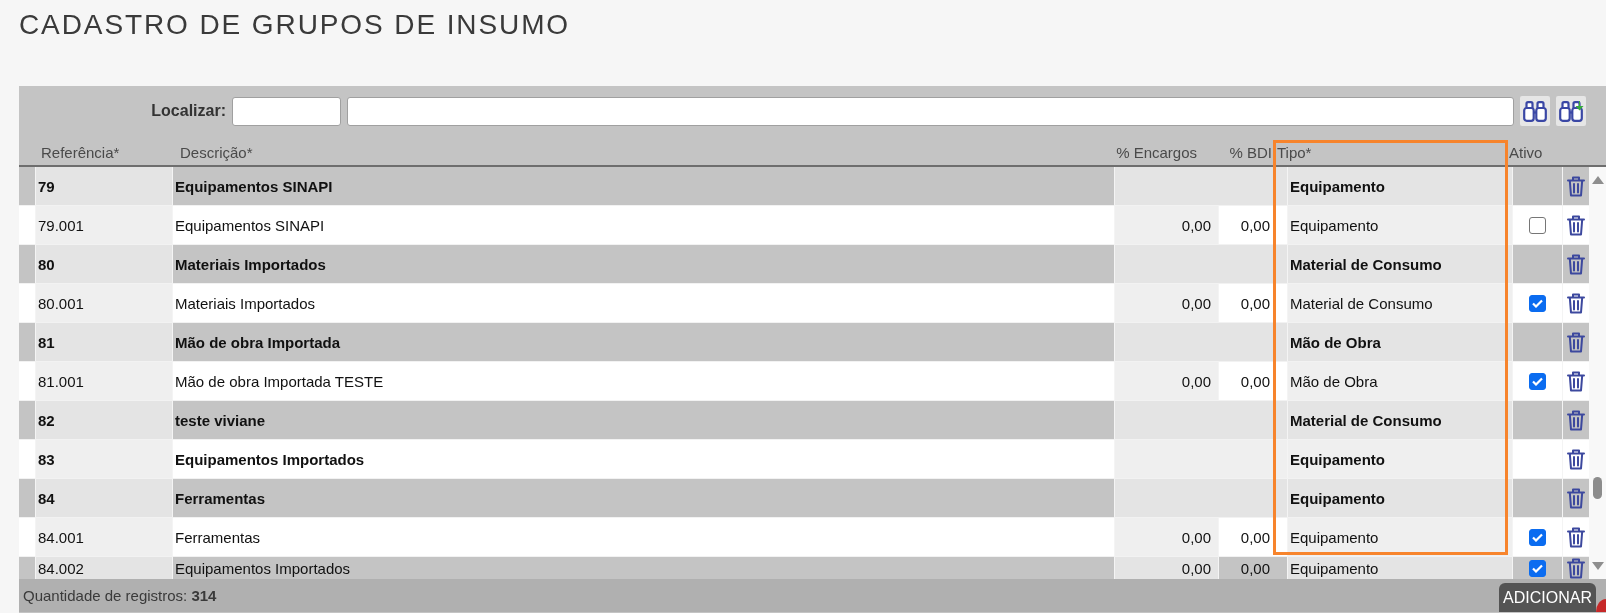 The width and height of the screenshot is (1606, 613). What do you see at coordinates (1598, 566) in the screenshot?
I see `scroll-down-icon` at bounding box center [1598, 566].